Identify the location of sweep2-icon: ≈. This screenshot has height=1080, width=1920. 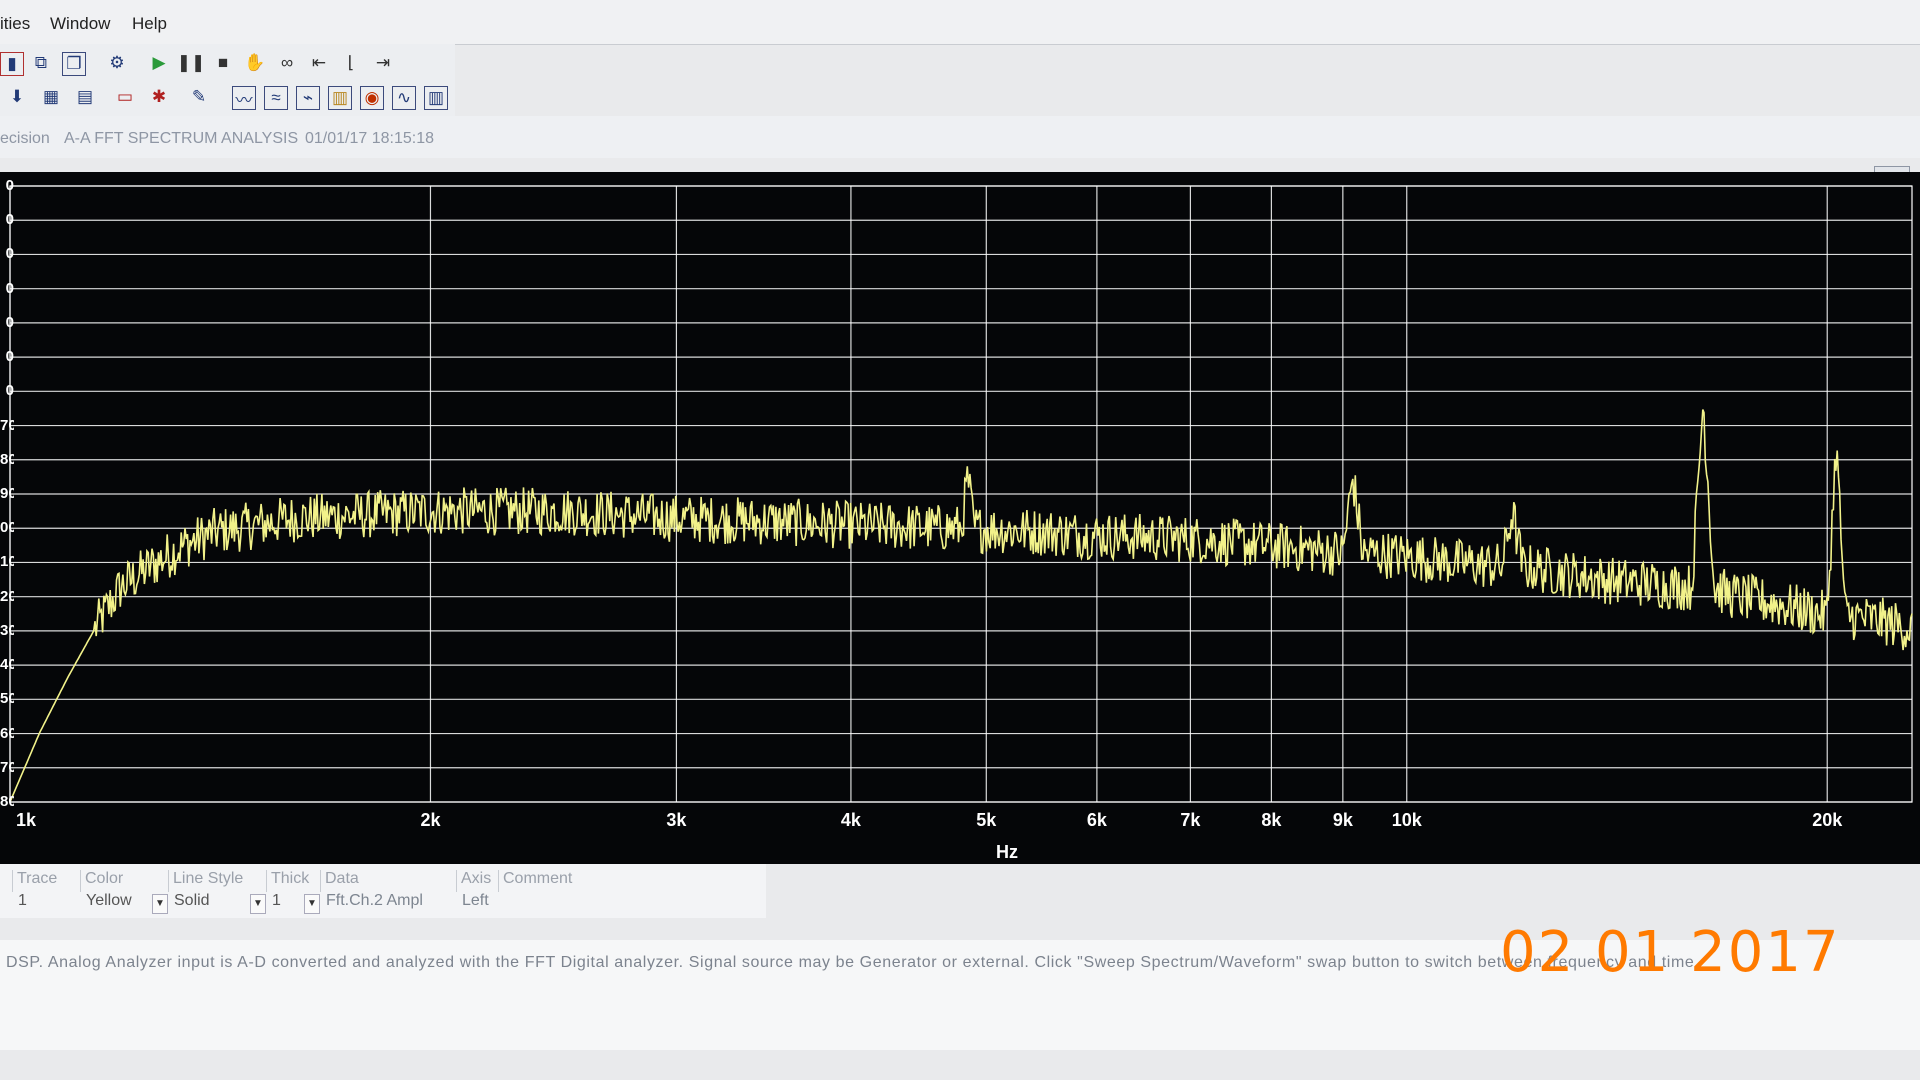
(276, 98).